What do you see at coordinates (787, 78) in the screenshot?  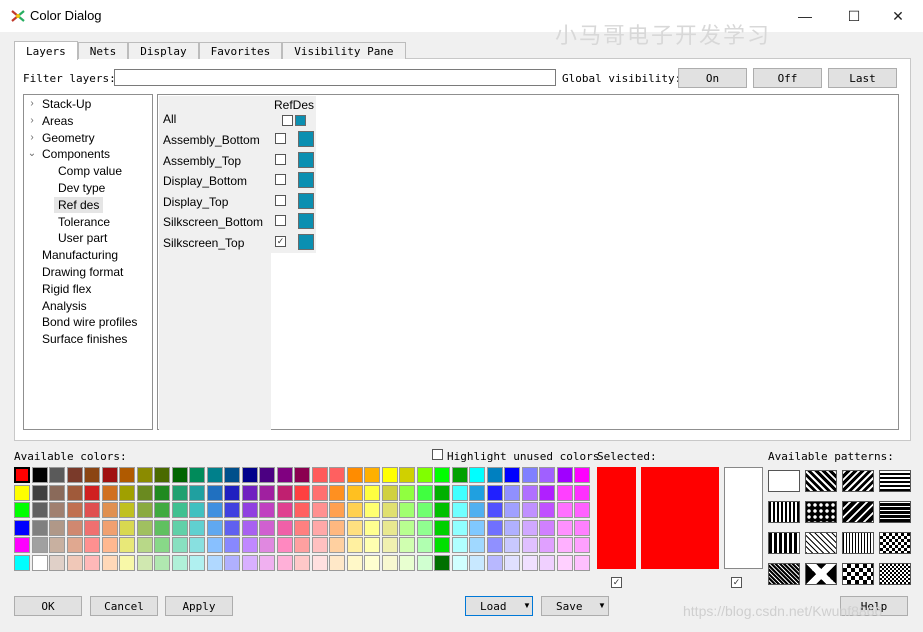 I see `global-off-button: Off` at bounding box center [787, 78].